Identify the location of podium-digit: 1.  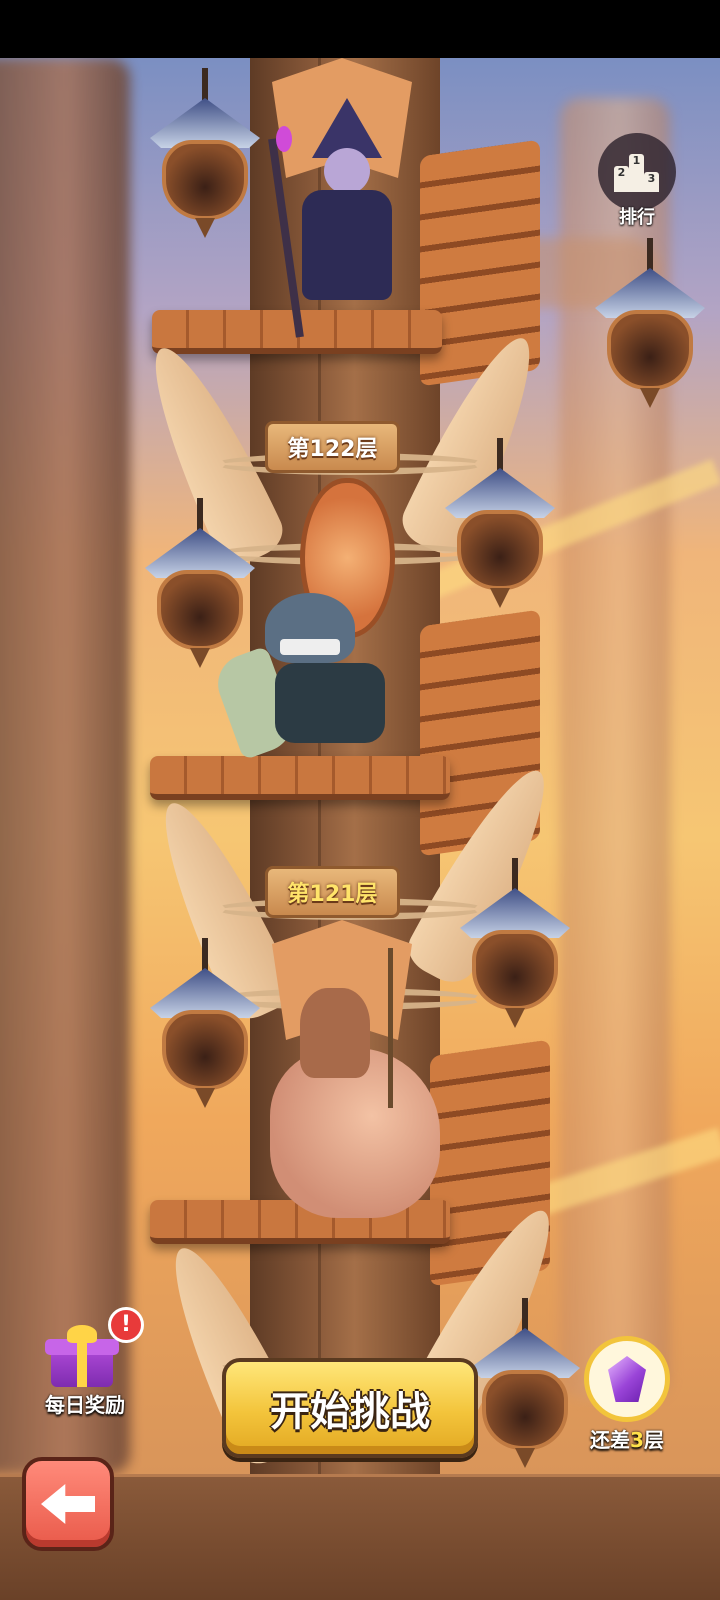
(636, 173).